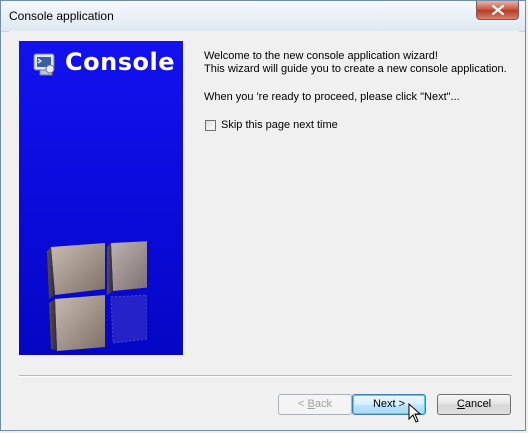 The image size is (528, 433). I want to click on close-button, so click(497, 10).